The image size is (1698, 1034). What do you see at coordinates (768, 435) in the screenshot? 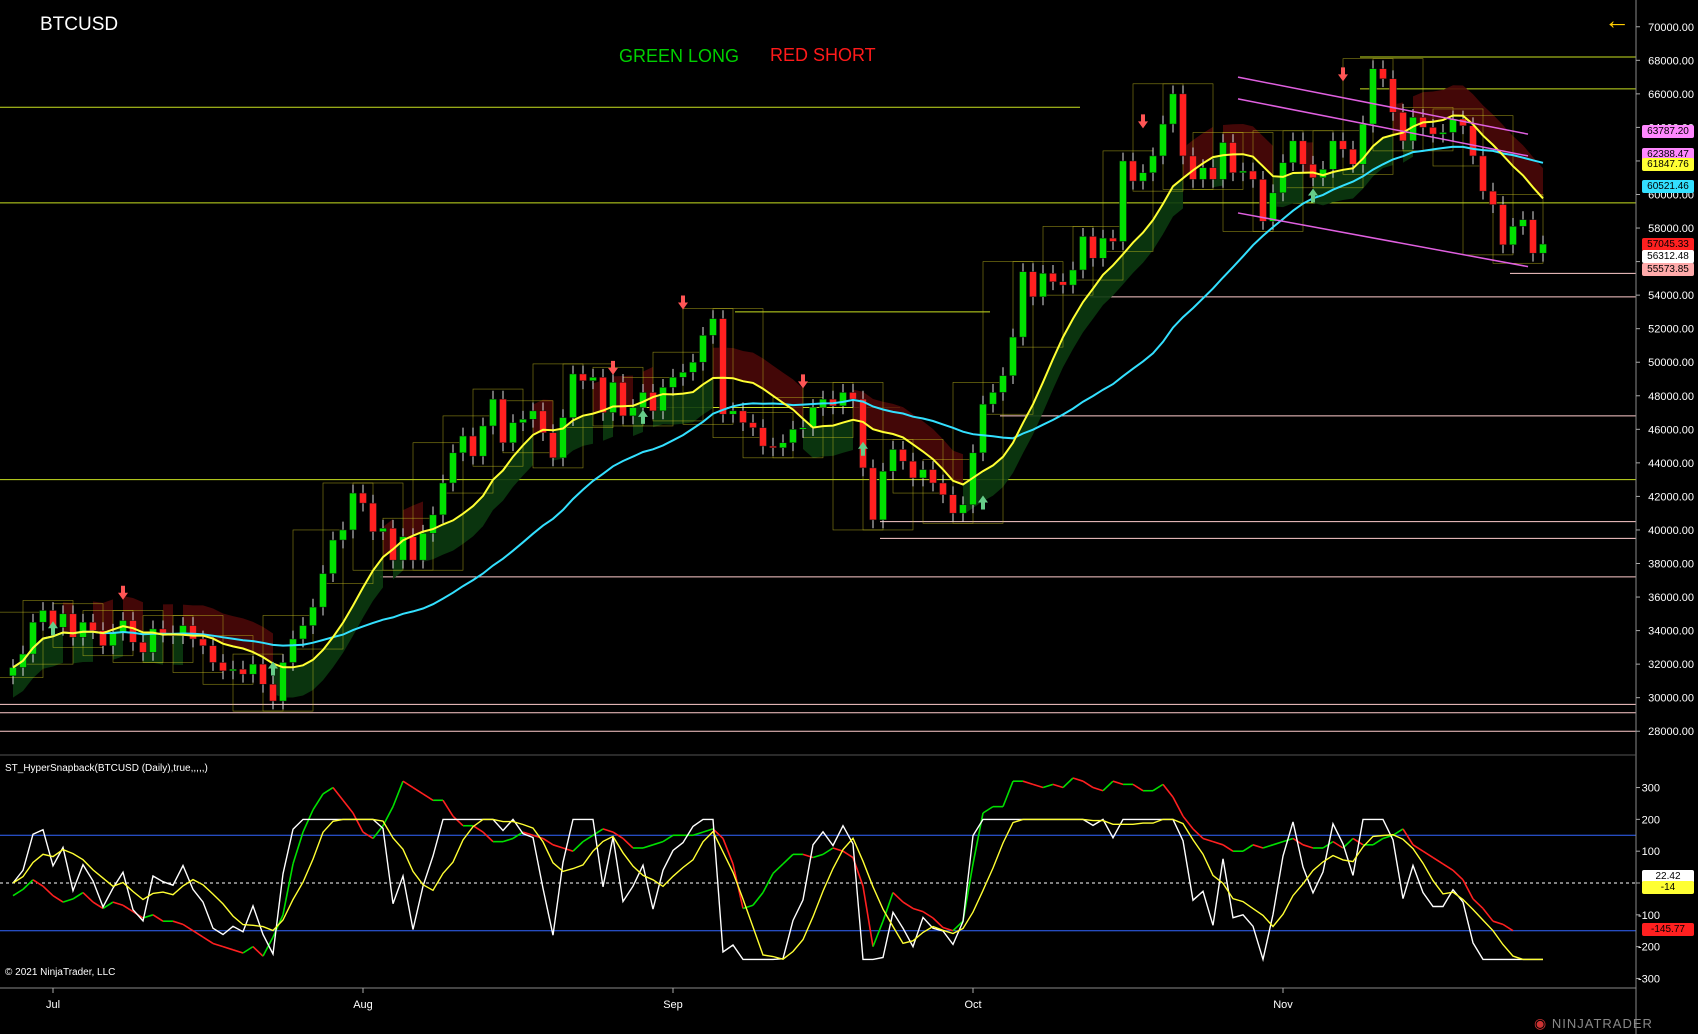
I see `range-box` at bounding box center [768, 435].